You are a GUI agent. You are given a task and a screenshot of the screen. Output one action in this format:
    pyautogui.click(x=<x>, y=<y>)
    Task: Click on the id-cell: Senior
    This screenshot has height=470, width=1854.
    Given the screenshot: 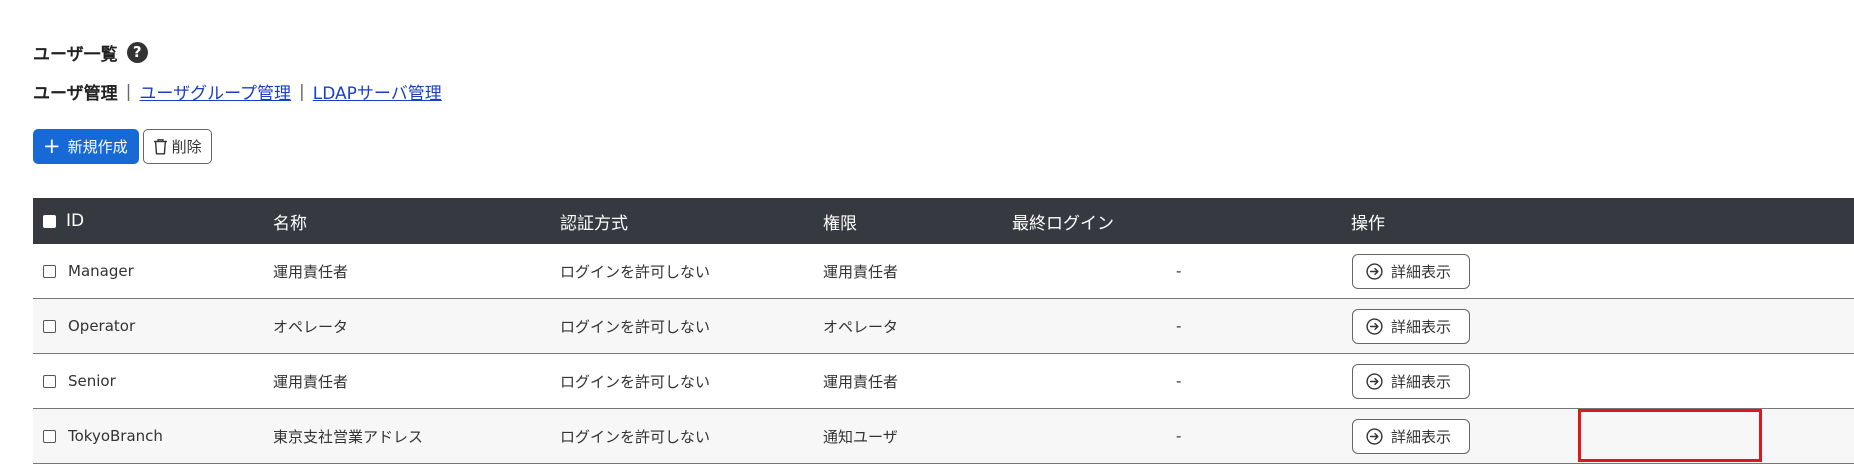 What is the action you would take?
    pyautogui.click(x=79, y=381)
    